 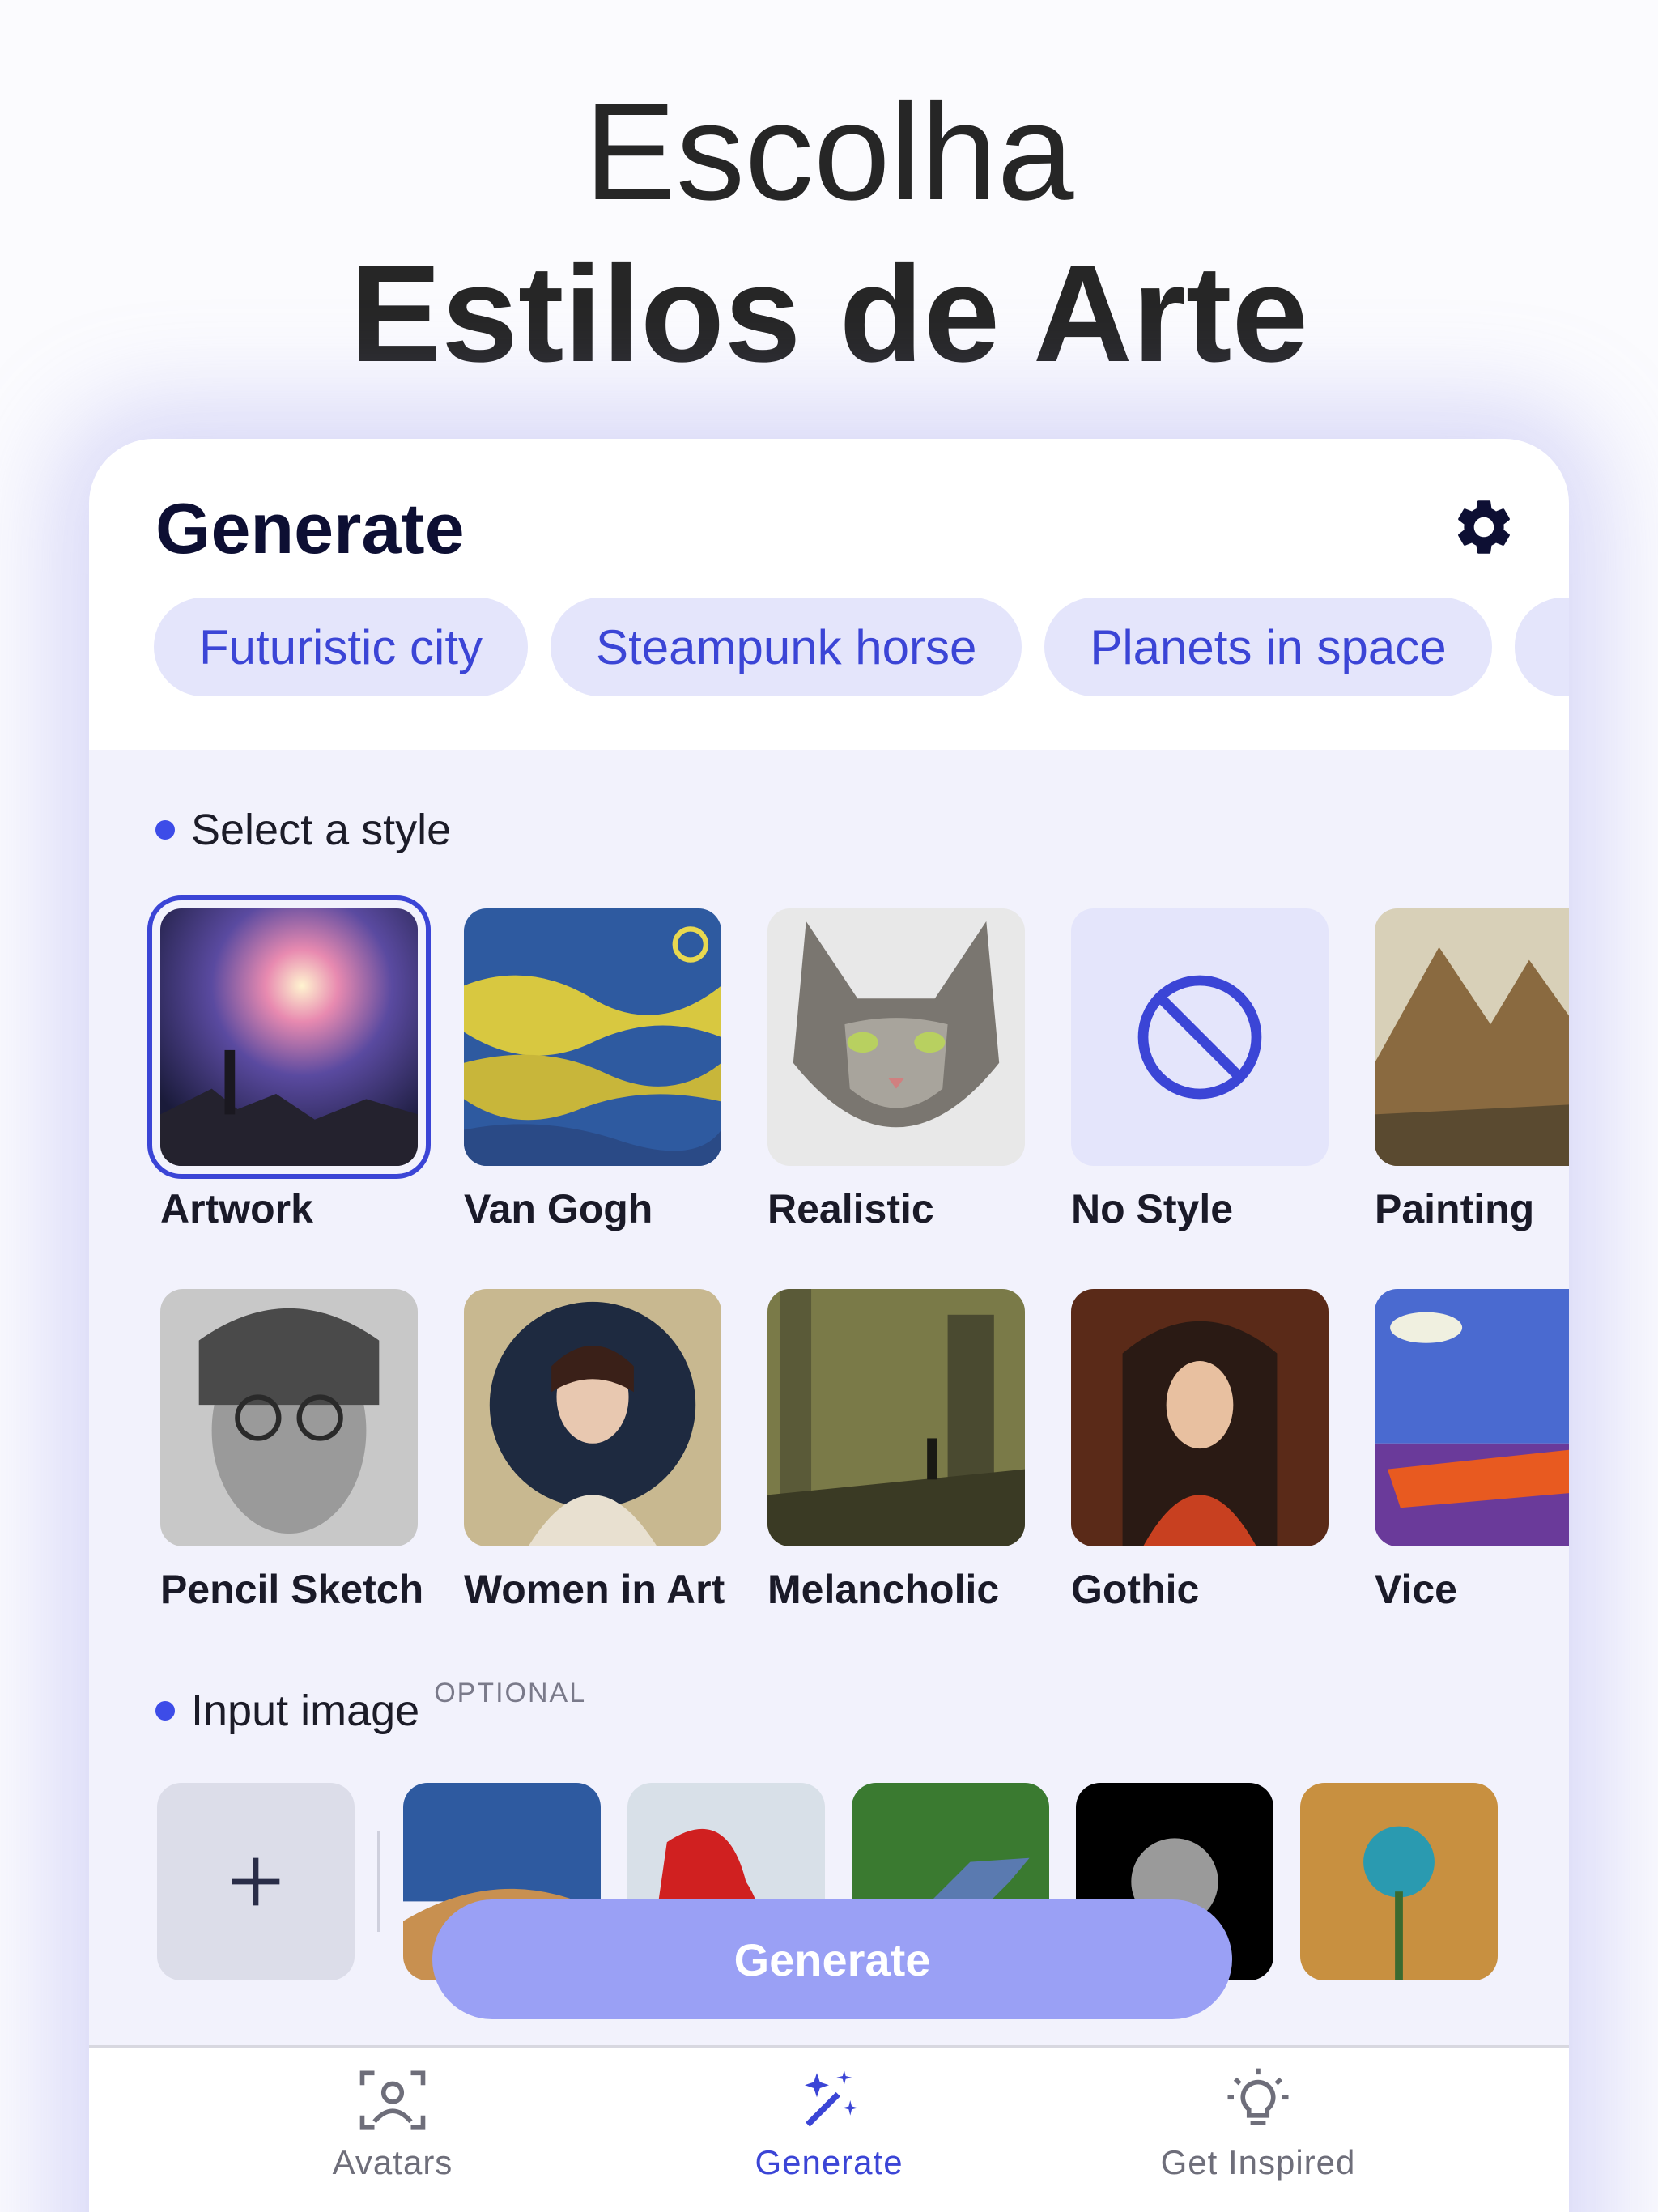 I want to click on vice-thumbnail, so click(x=1472, y=1418).